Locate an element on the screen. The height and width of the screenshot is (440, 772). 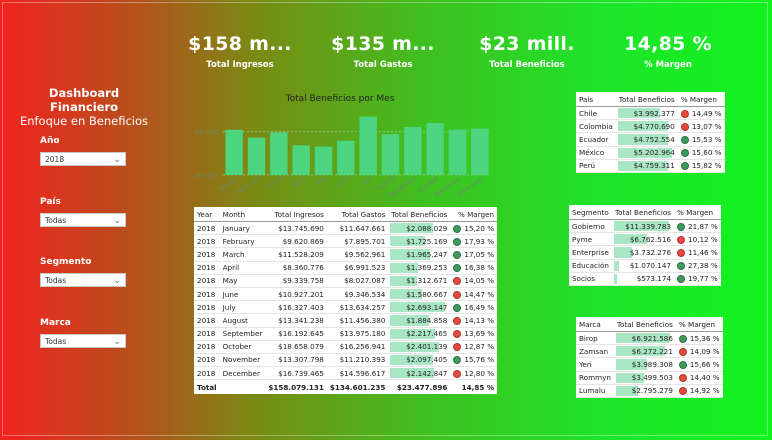
beneficios-cell: $2.401.139 is located at coordinates (419, 347).